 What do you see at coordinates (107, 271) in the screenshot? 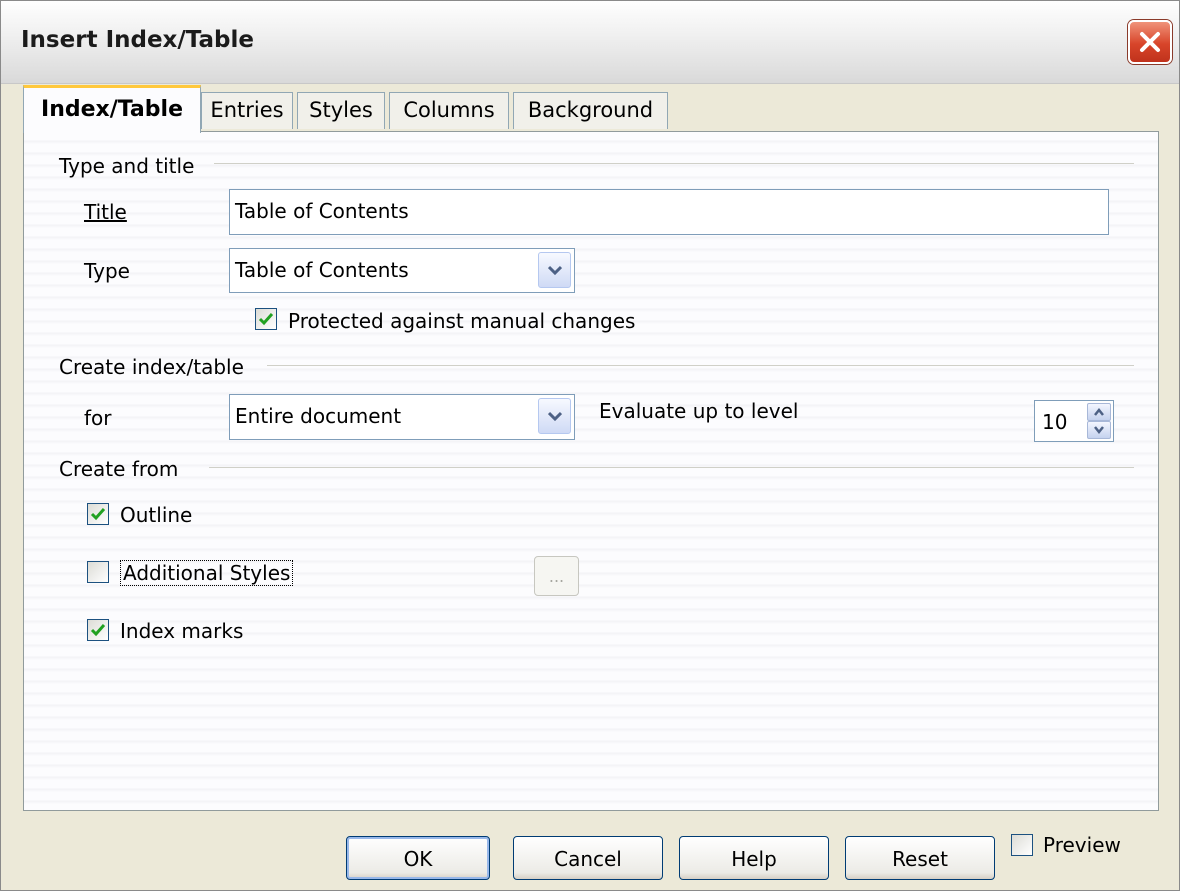
I see `type-label: Type` at bounding box center [107, 271].